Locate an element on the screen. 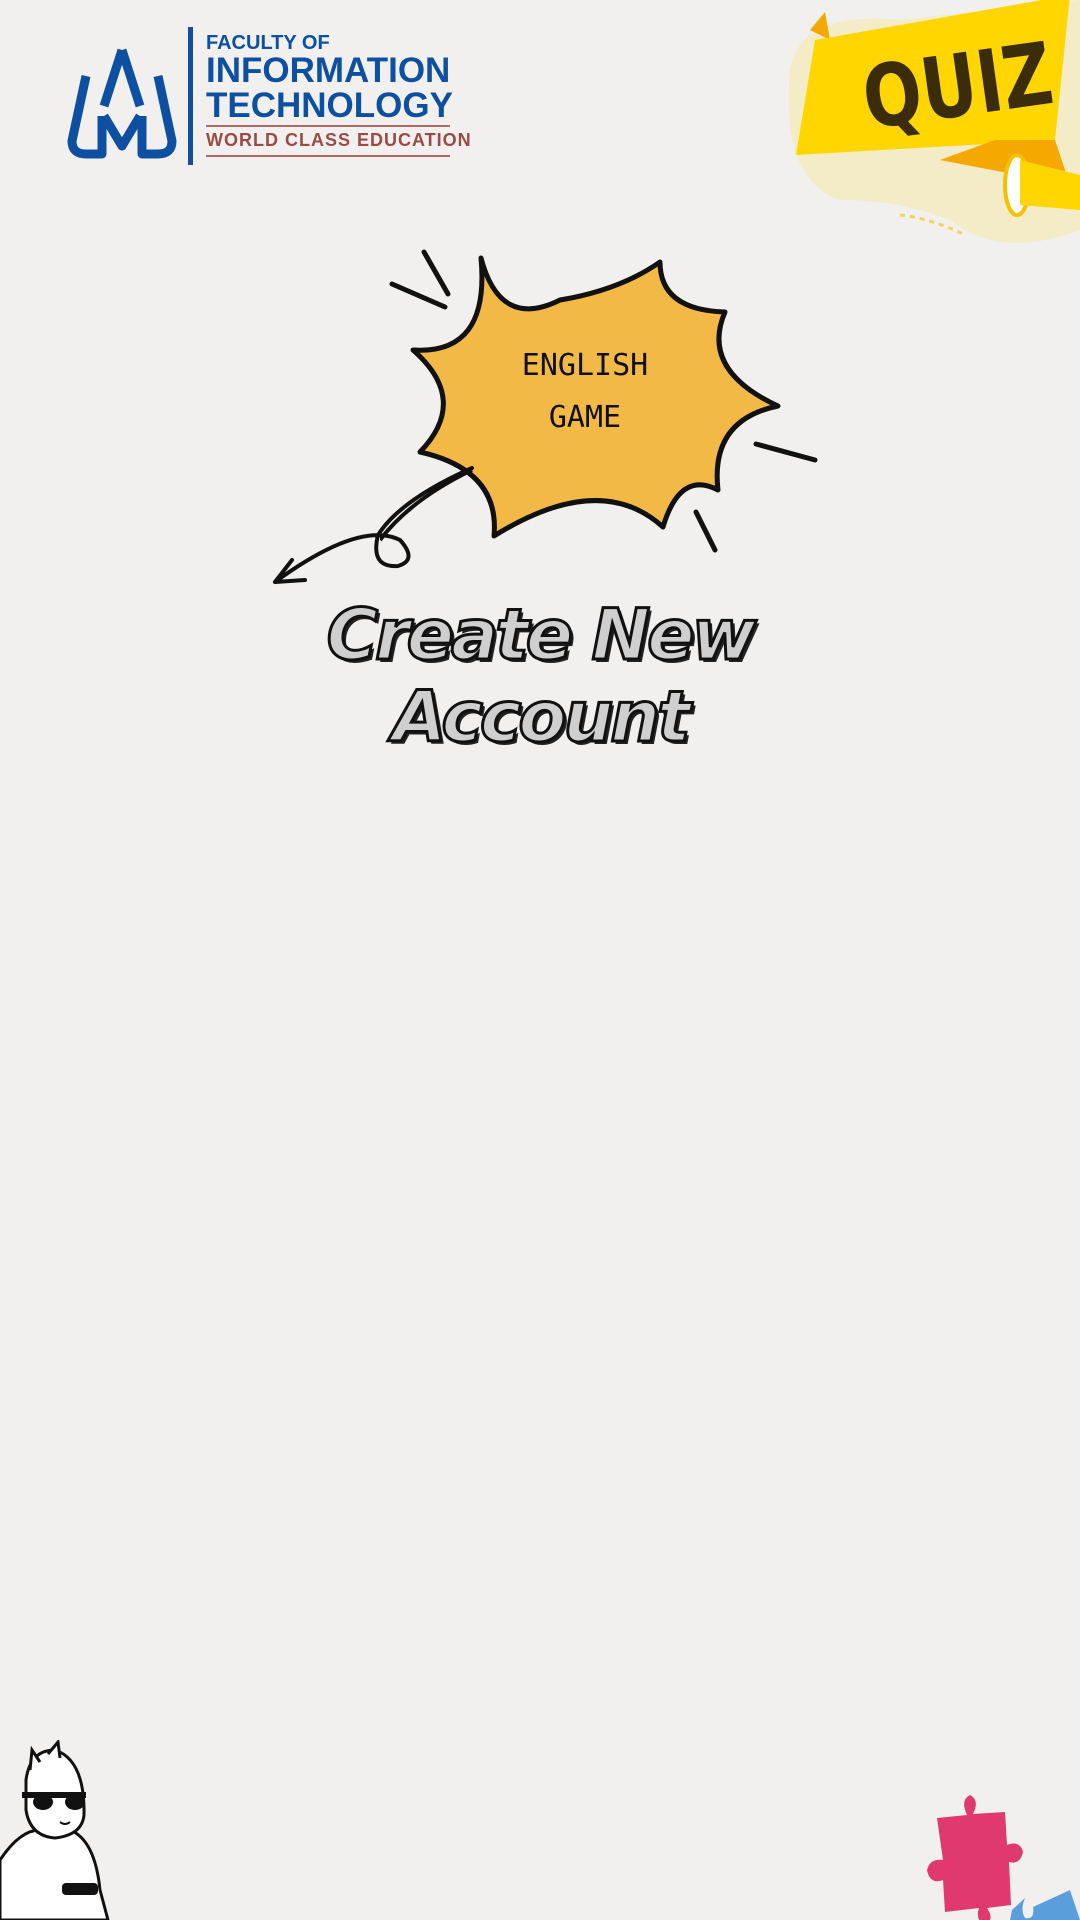  logo-tagline: WORLD CLASS EDUCATION is located at coordinates (339, 140).